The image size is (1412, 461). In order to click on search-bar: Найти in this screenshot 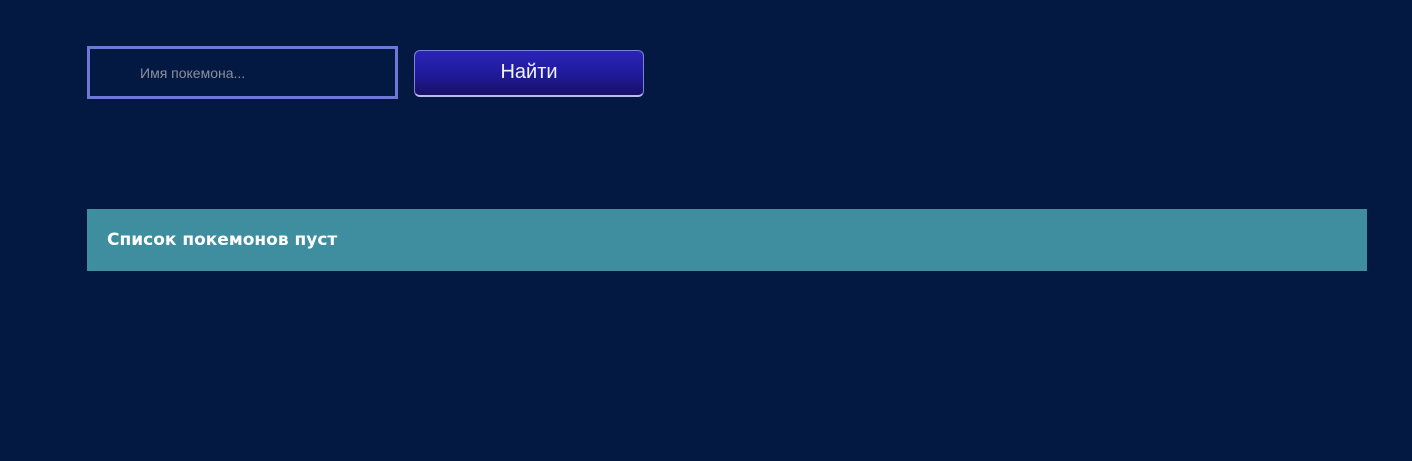, I will do `click(365, 72)`.